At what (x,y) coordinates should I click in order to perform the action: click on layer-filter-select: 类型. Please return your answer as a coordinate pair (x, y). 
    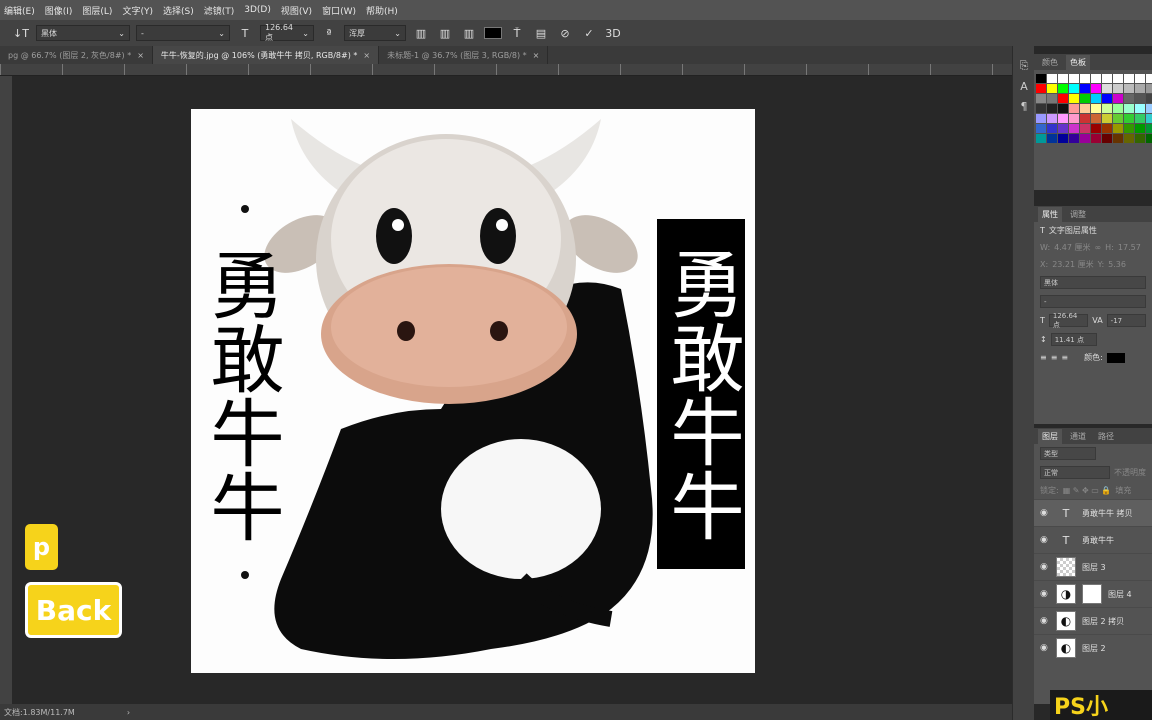
    Looking at the image, I should click on (1068, 453).